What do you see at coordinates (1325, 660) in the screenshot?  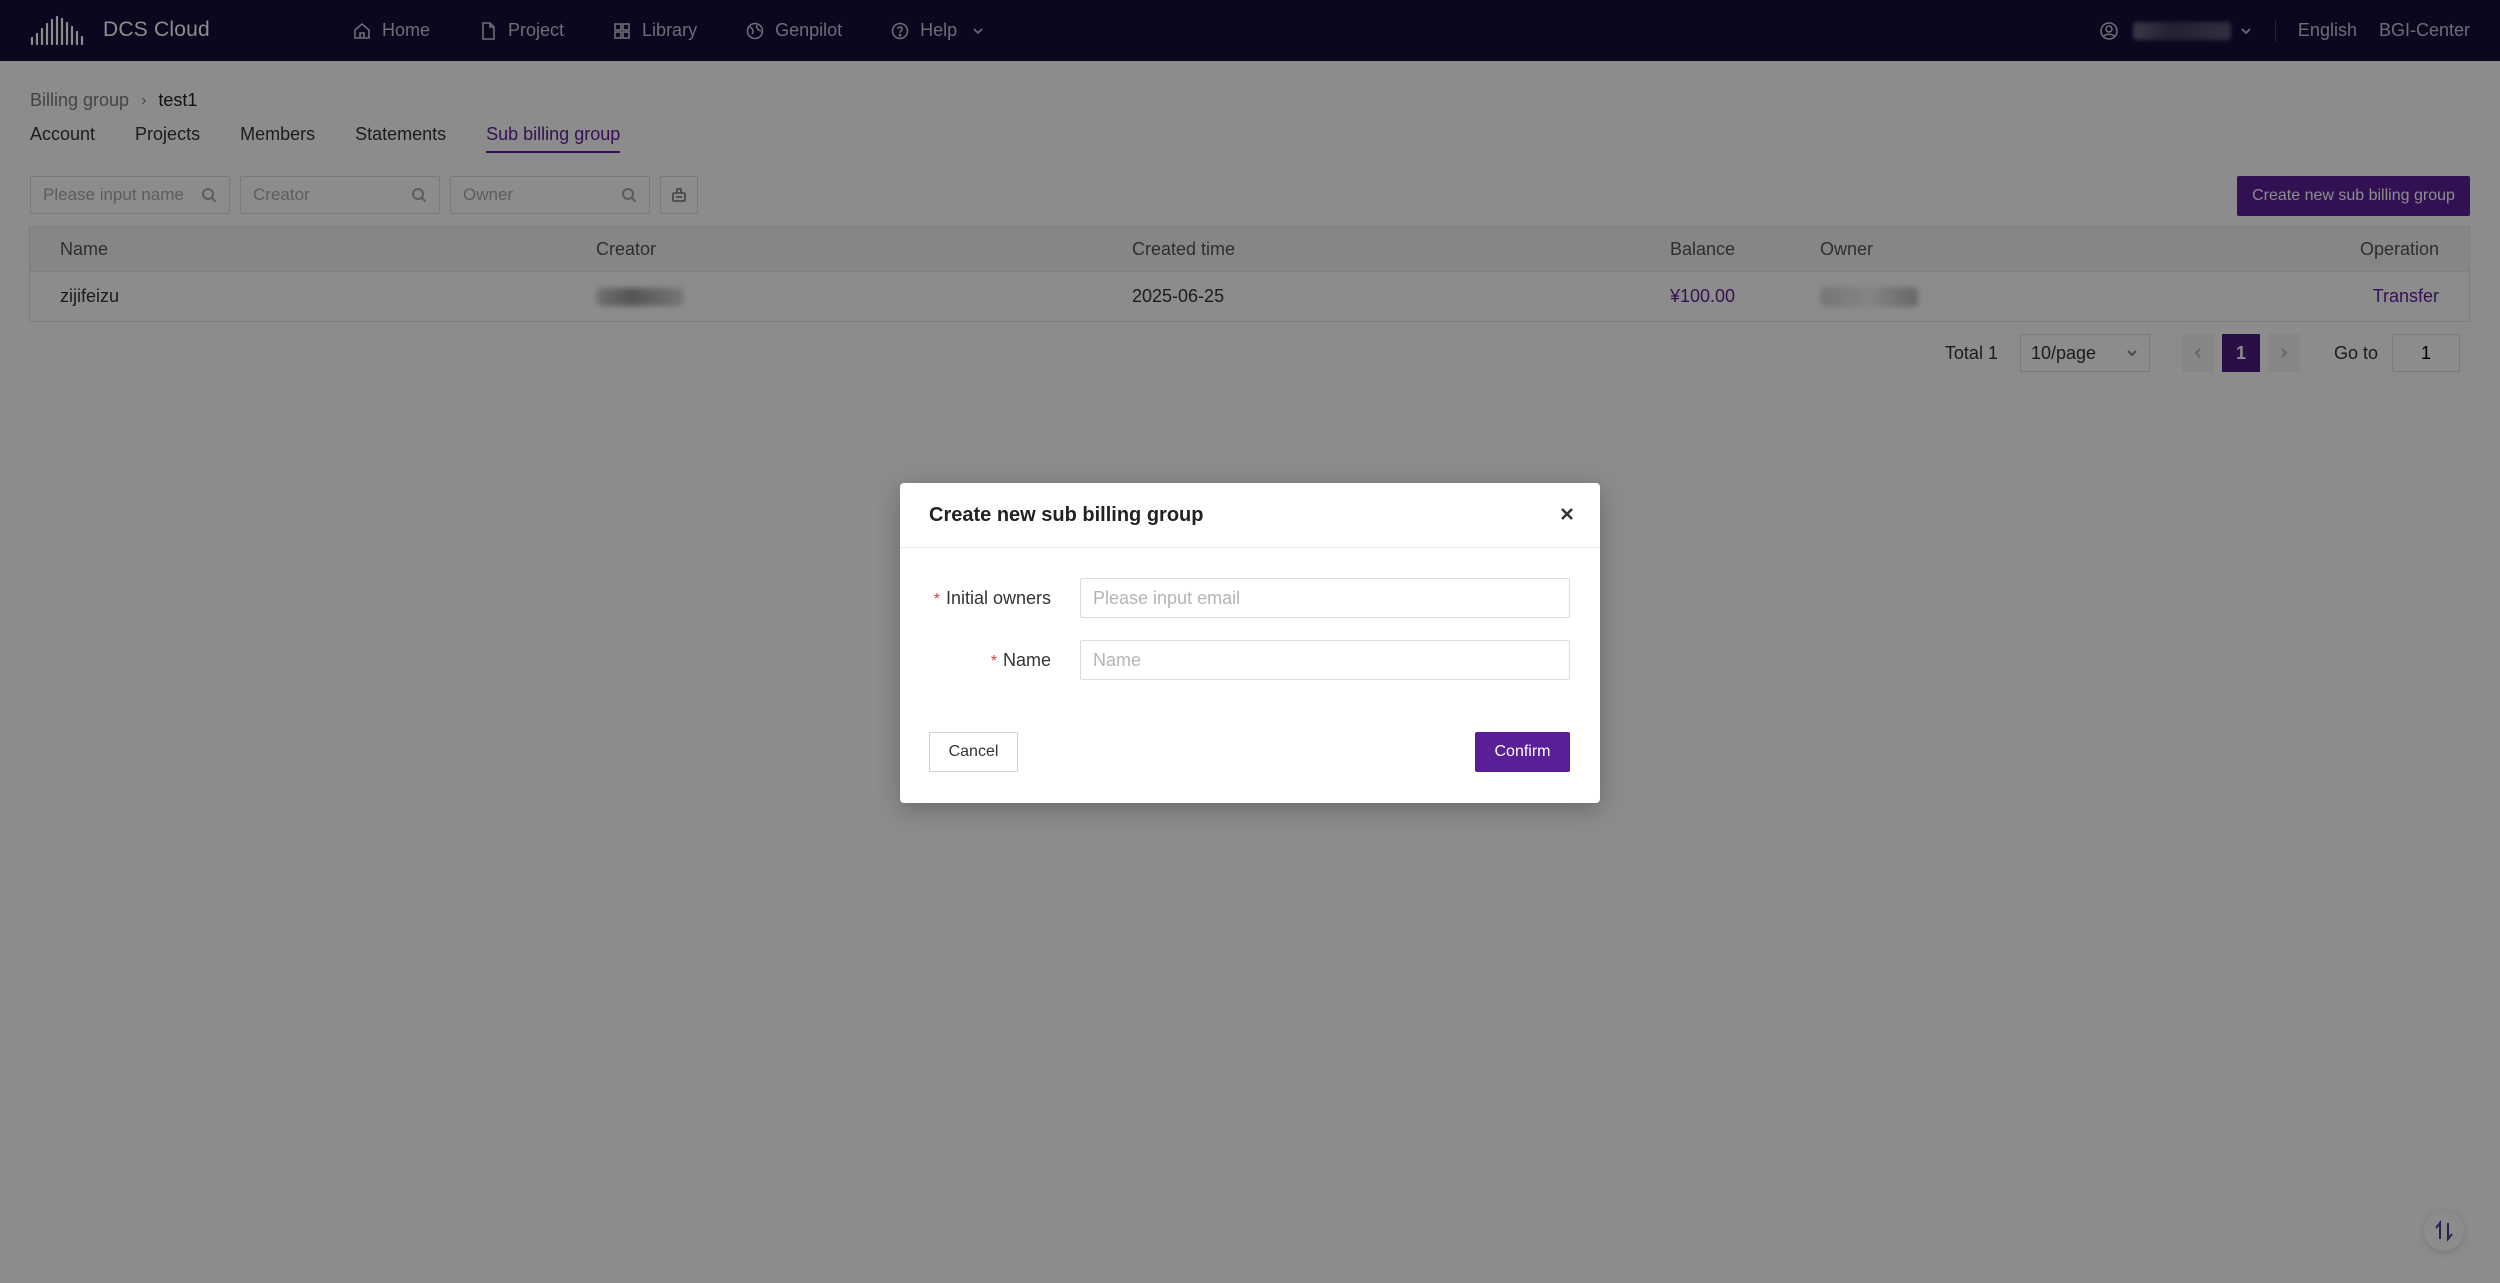 I see `name-input` at bounding box center [1325, 660].